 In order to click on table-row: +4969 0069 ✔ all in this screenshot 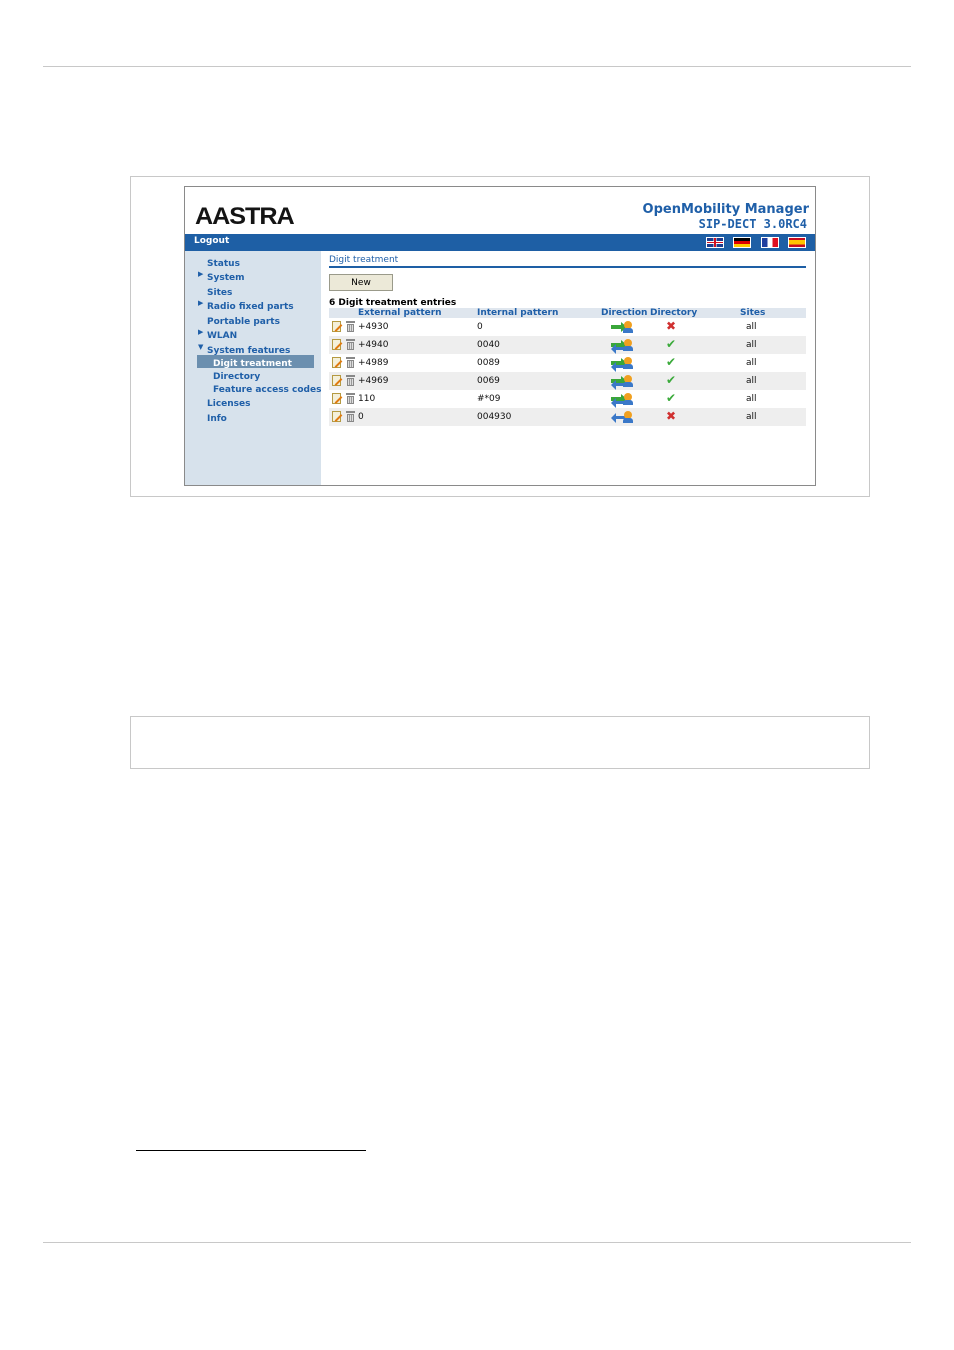, I will do `click(567, 381)`.